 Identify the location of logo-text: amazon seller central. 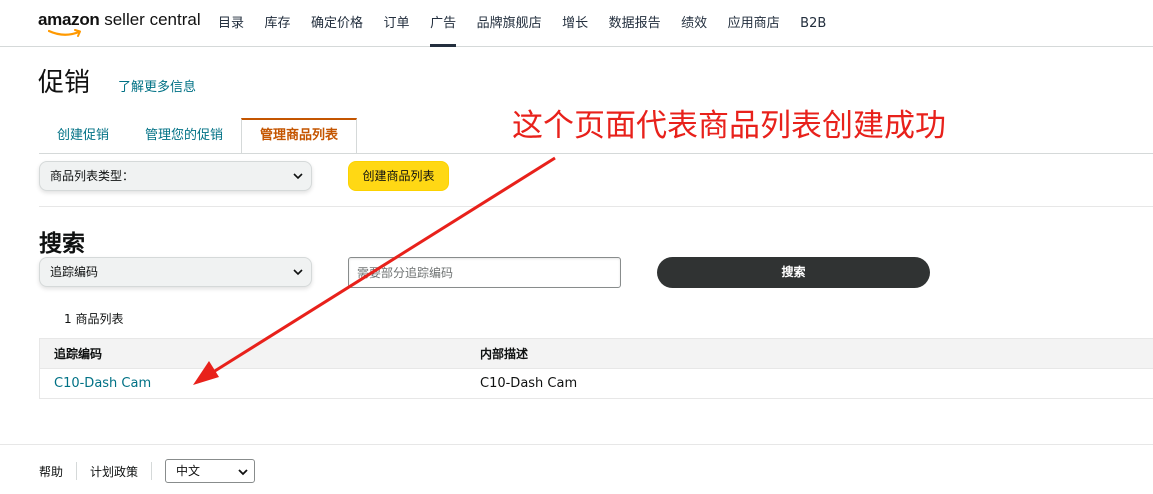
(119, 20).